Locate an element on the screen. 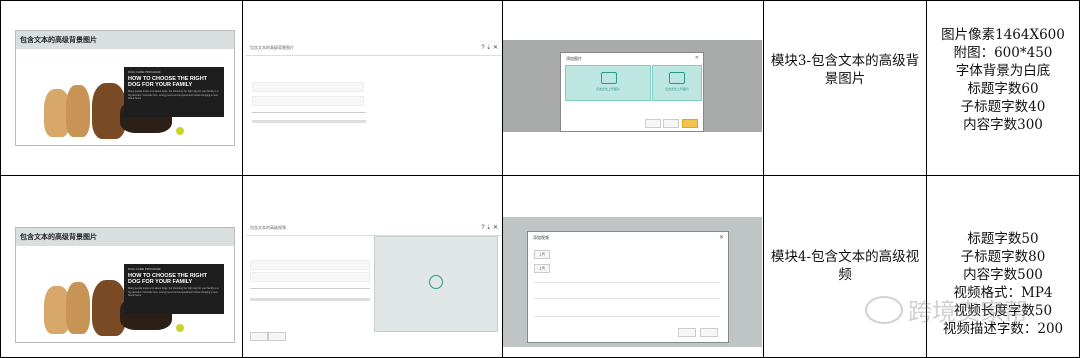 The image size is (1080, 358). editor-title-bar: 包含文本的高级背景图片 ? ⇣ ✕ is located at coordinates (374, 49).